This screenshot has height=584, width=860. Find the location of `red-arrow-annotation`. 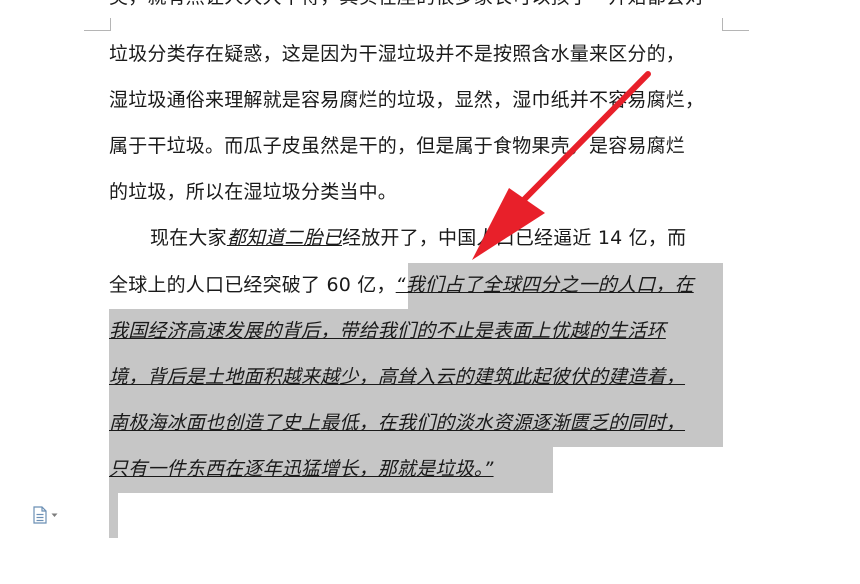

red-arrow-annotation is located at coordinates (561, 165).